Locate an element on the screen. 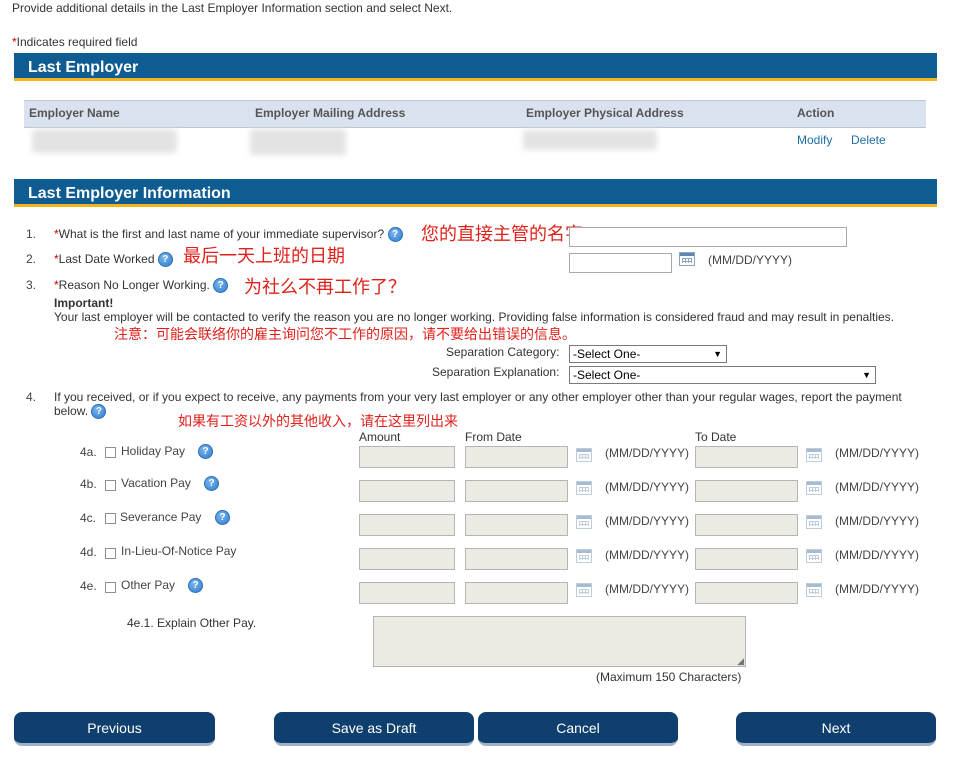 This screenshot has width=970, height=760. annotation-payments: 如果有工资以外的其他收入，请在这里列出来 is located at coordinates (318, 422).